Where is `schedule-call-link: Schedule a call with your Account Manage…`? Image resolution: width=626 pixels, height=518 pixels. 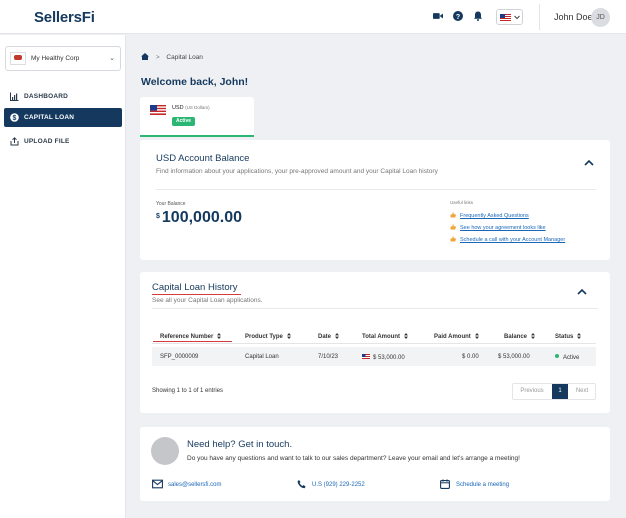 schedule-call-link: Schedule a call with your Account Manage… is located at coordinates (507, 239).